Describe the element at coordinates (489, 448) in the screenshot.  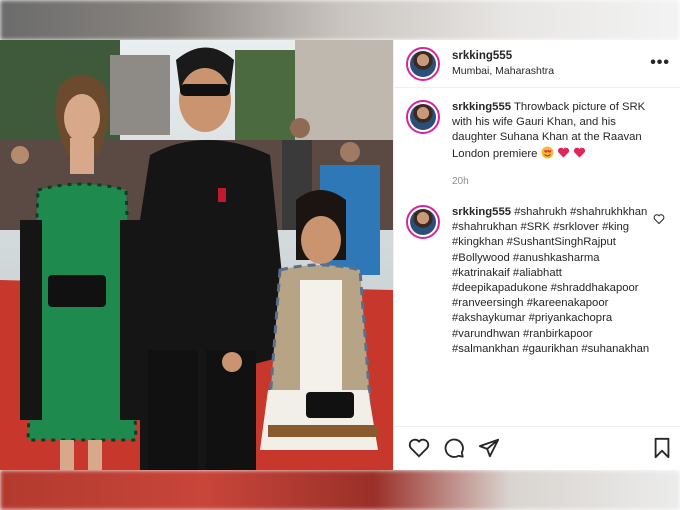
I see `send-icon` at that location.